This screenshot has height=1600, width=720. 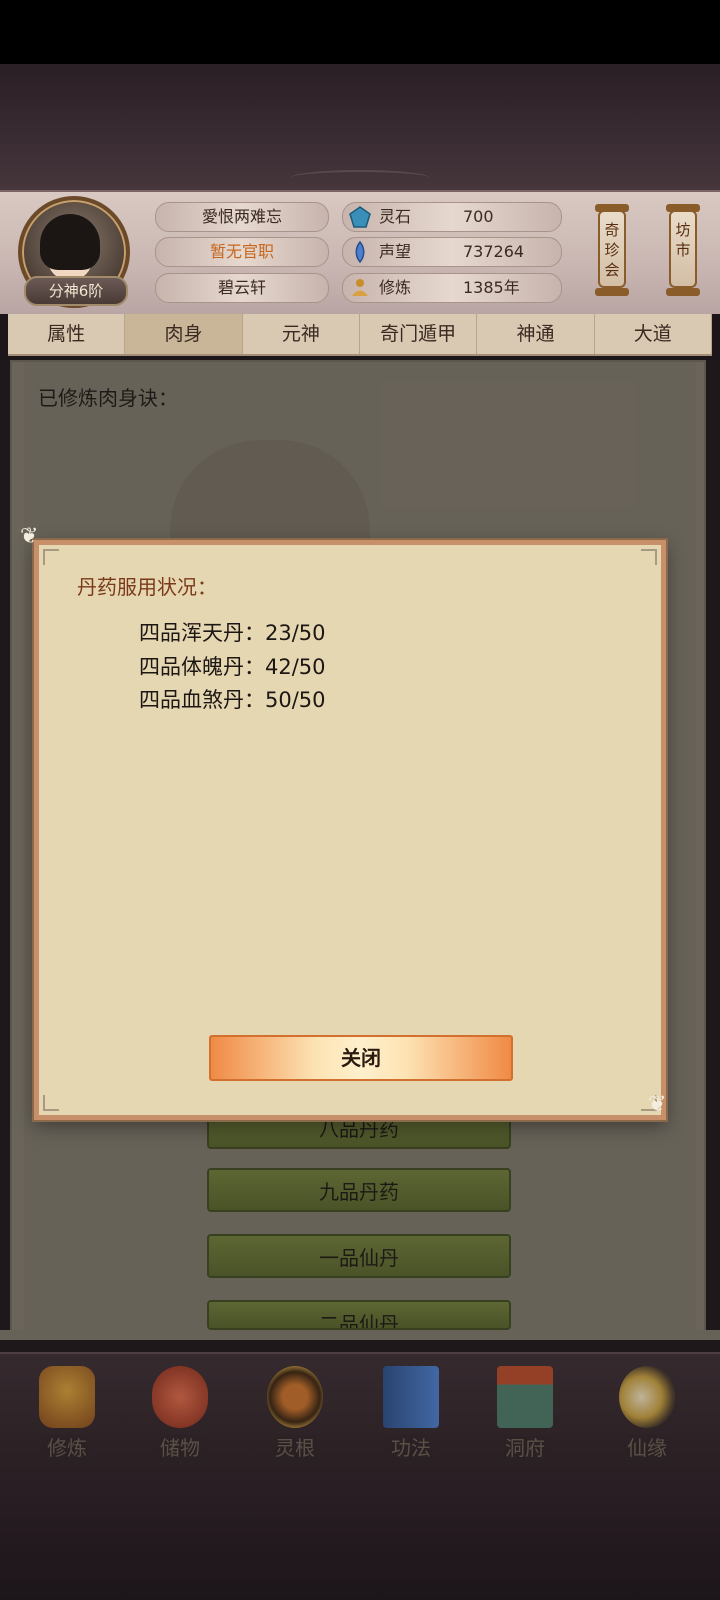 I want to click on lower-background, so click(x=360, y=1537).